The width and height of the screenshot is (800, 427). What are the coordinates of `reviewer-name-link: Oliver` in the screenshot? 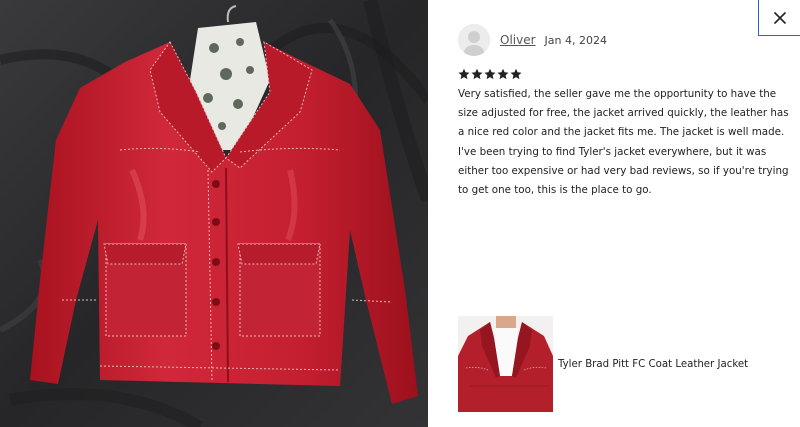 It's located at (518, 40).